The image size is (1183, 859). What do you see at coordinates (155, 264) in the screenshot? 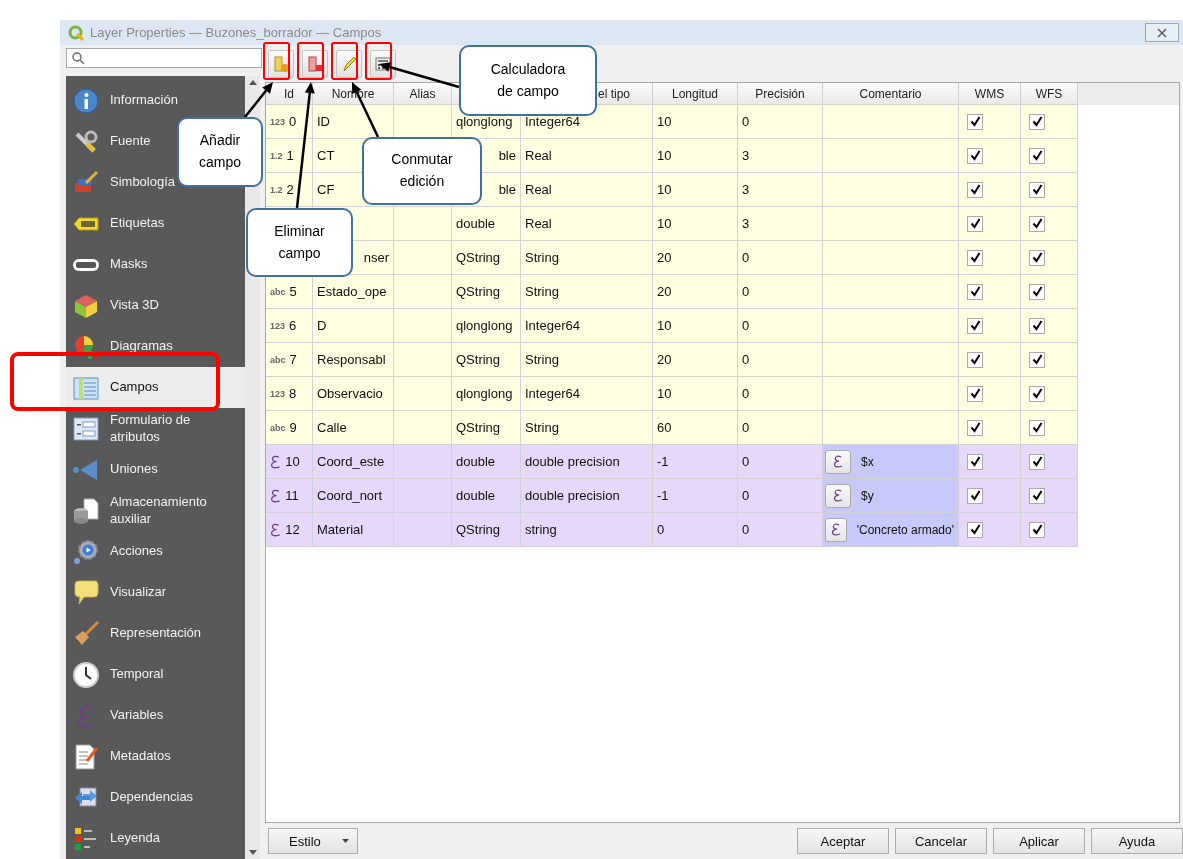
I see `sidebar-item: Masks` at bounding box center [155, 264].